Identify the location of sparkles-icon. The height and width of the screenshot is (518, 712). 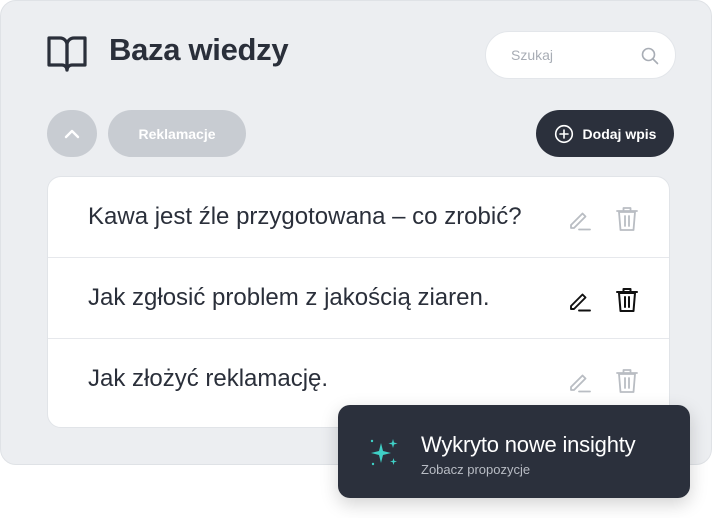
(384, 452).